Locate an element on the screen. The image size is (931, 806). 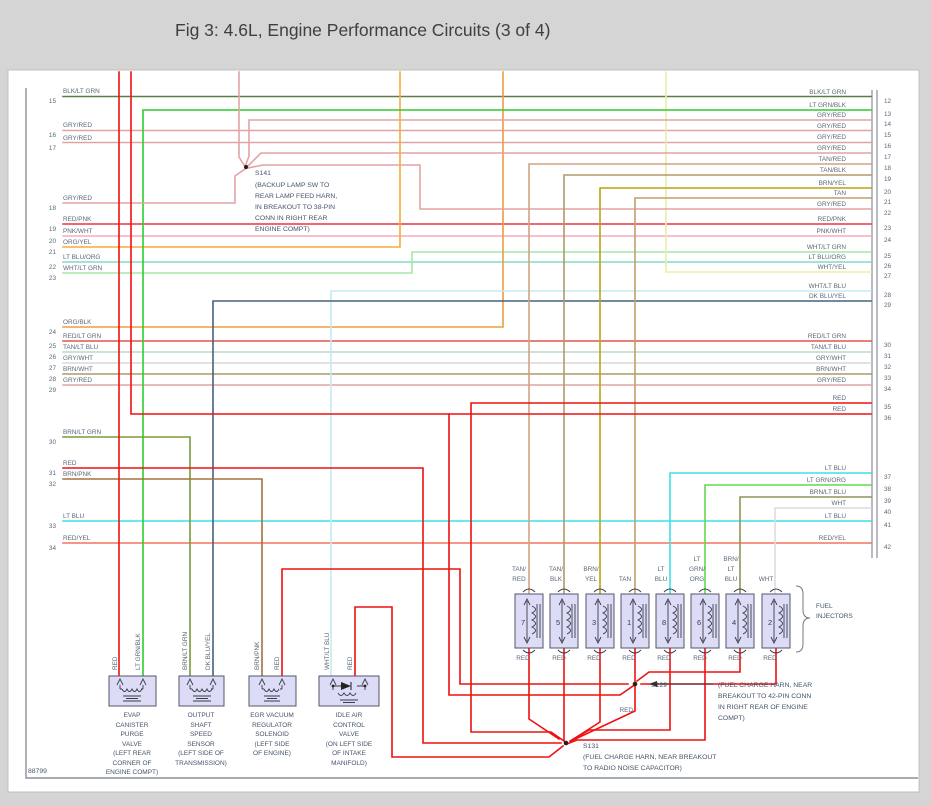
pin-number: 35 is located at coordinates (888, 407).